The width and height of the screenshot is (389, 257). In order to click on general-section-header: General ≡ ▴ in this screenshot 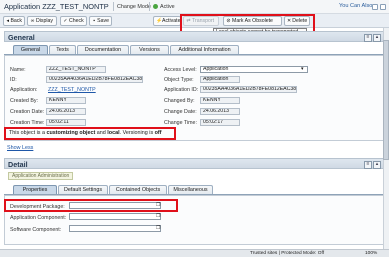, I will do `click(194, 36)`.